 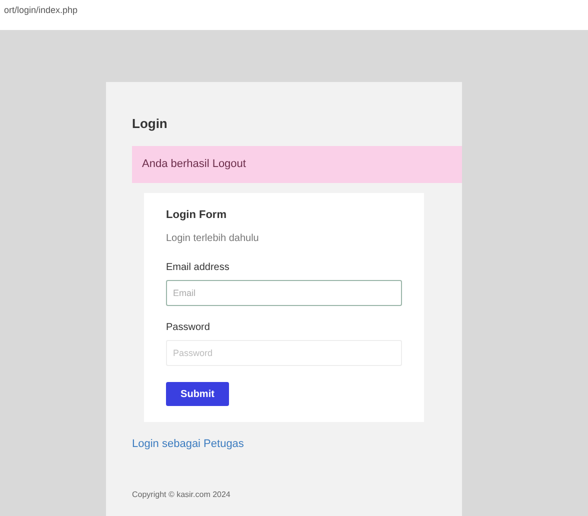 I want to click on submit-button: Submit, so click(x=197, y=394).